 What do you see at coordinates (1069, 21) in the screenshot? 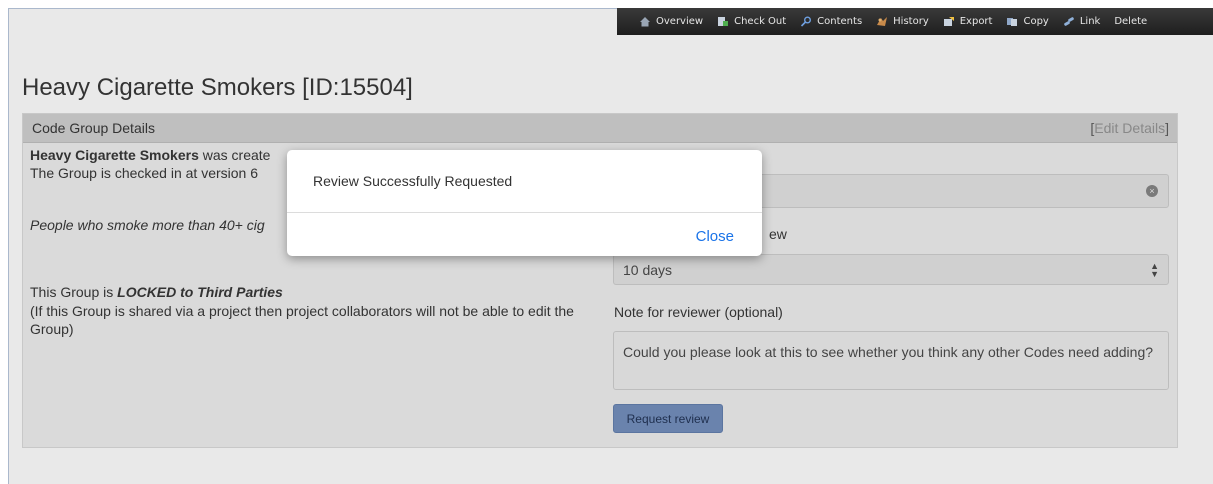
I see `link-icon` at bounding box center [1069, 21].